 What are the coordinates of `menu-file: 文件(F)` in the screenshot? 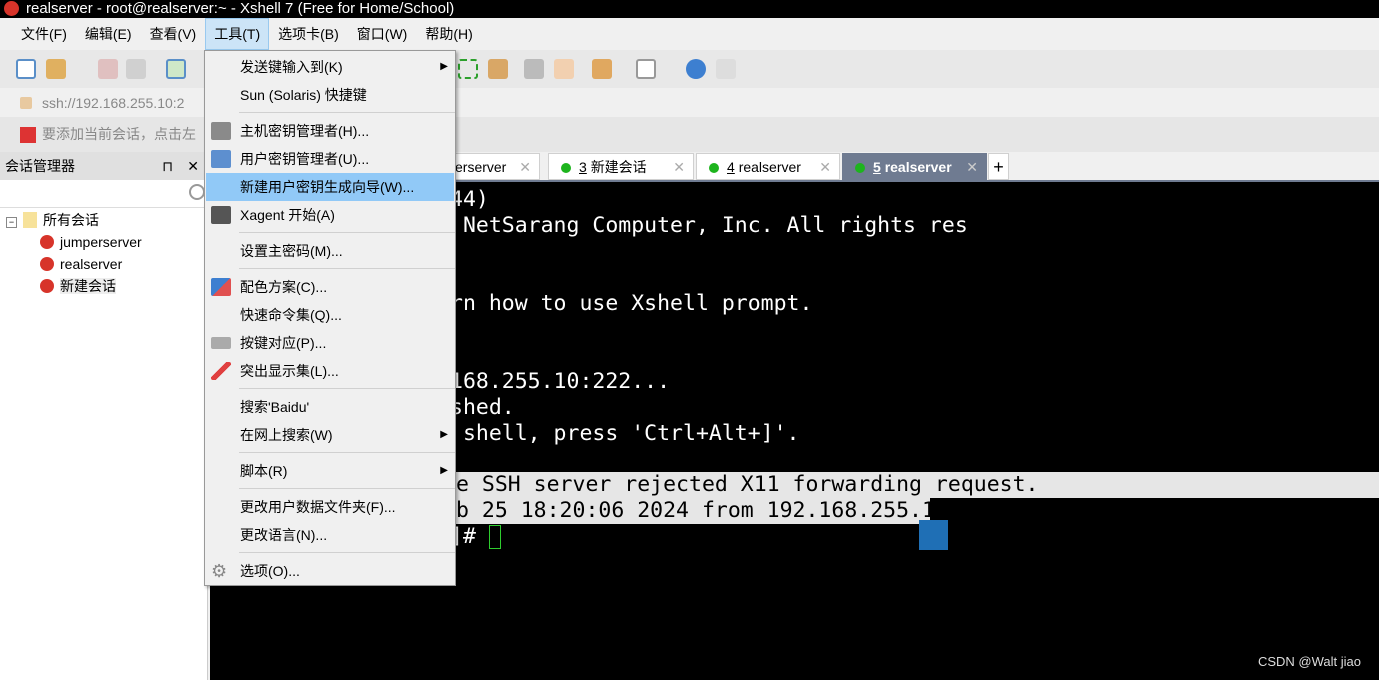 It's located at (44, 34).